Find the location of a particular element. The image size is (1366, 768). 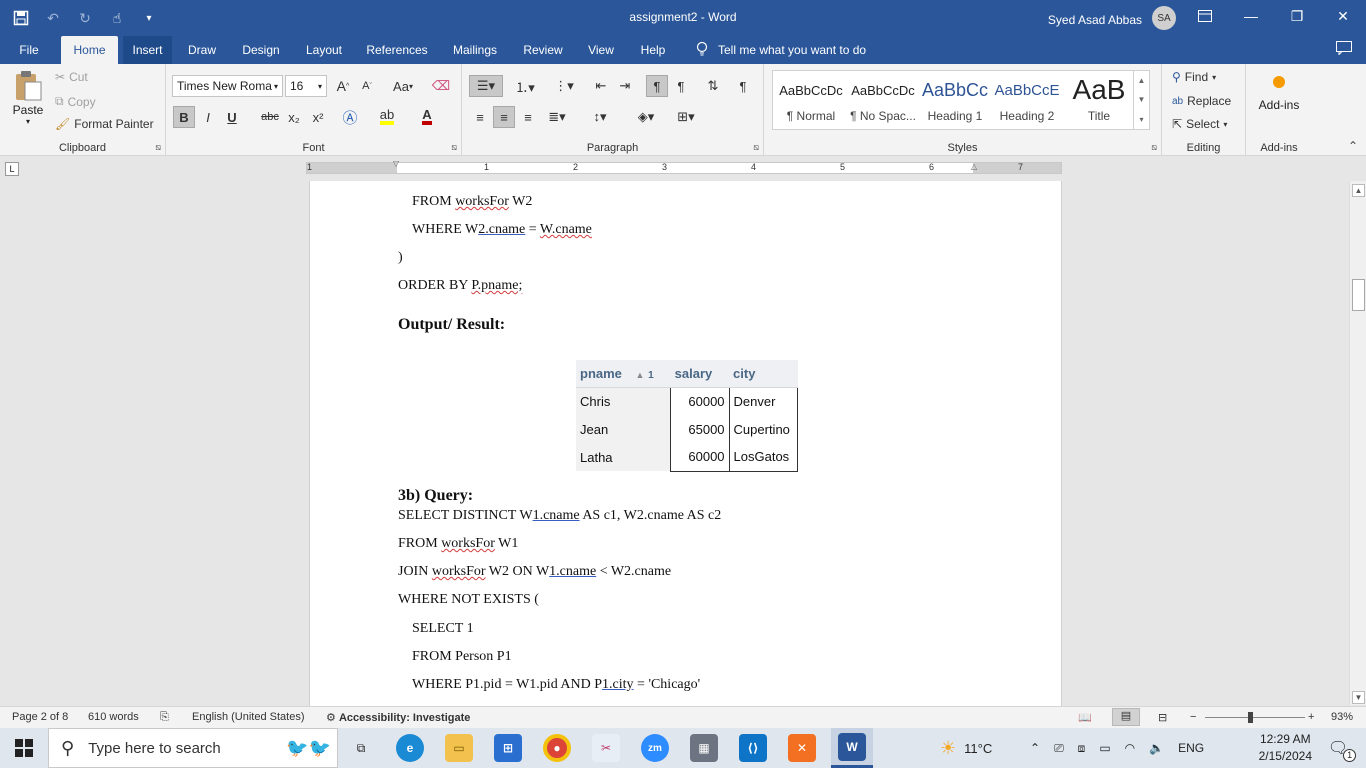

zoom-slider-thumb is located at coordinates (1250, 717).